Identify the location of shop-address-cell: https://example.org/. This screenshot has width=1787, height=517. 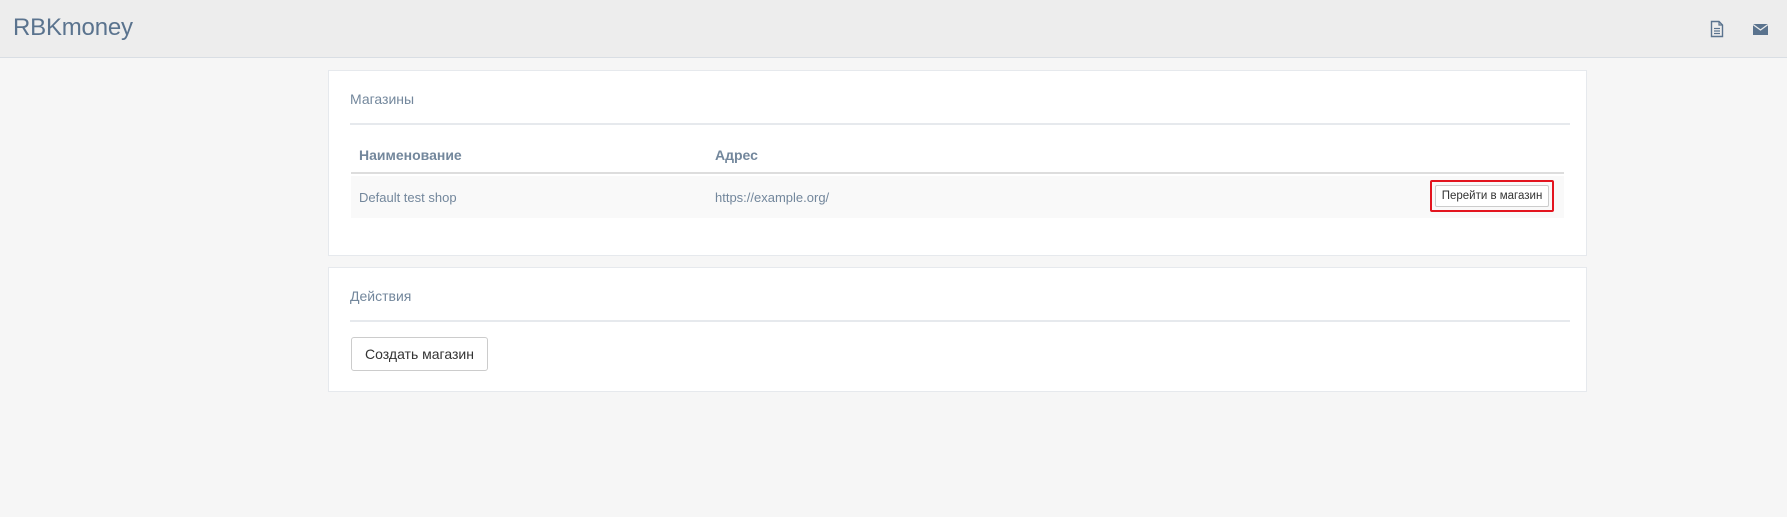
(772, 197).